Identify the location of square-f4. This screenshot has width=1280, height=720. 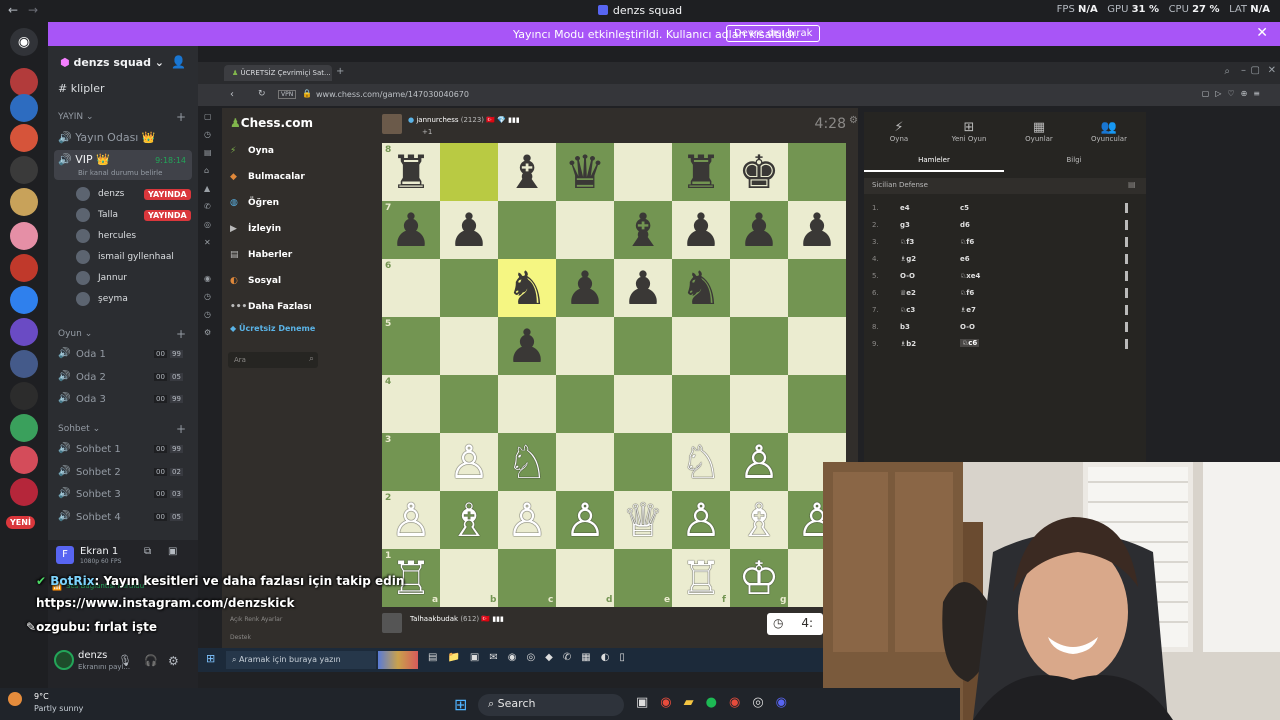
(701, 404).